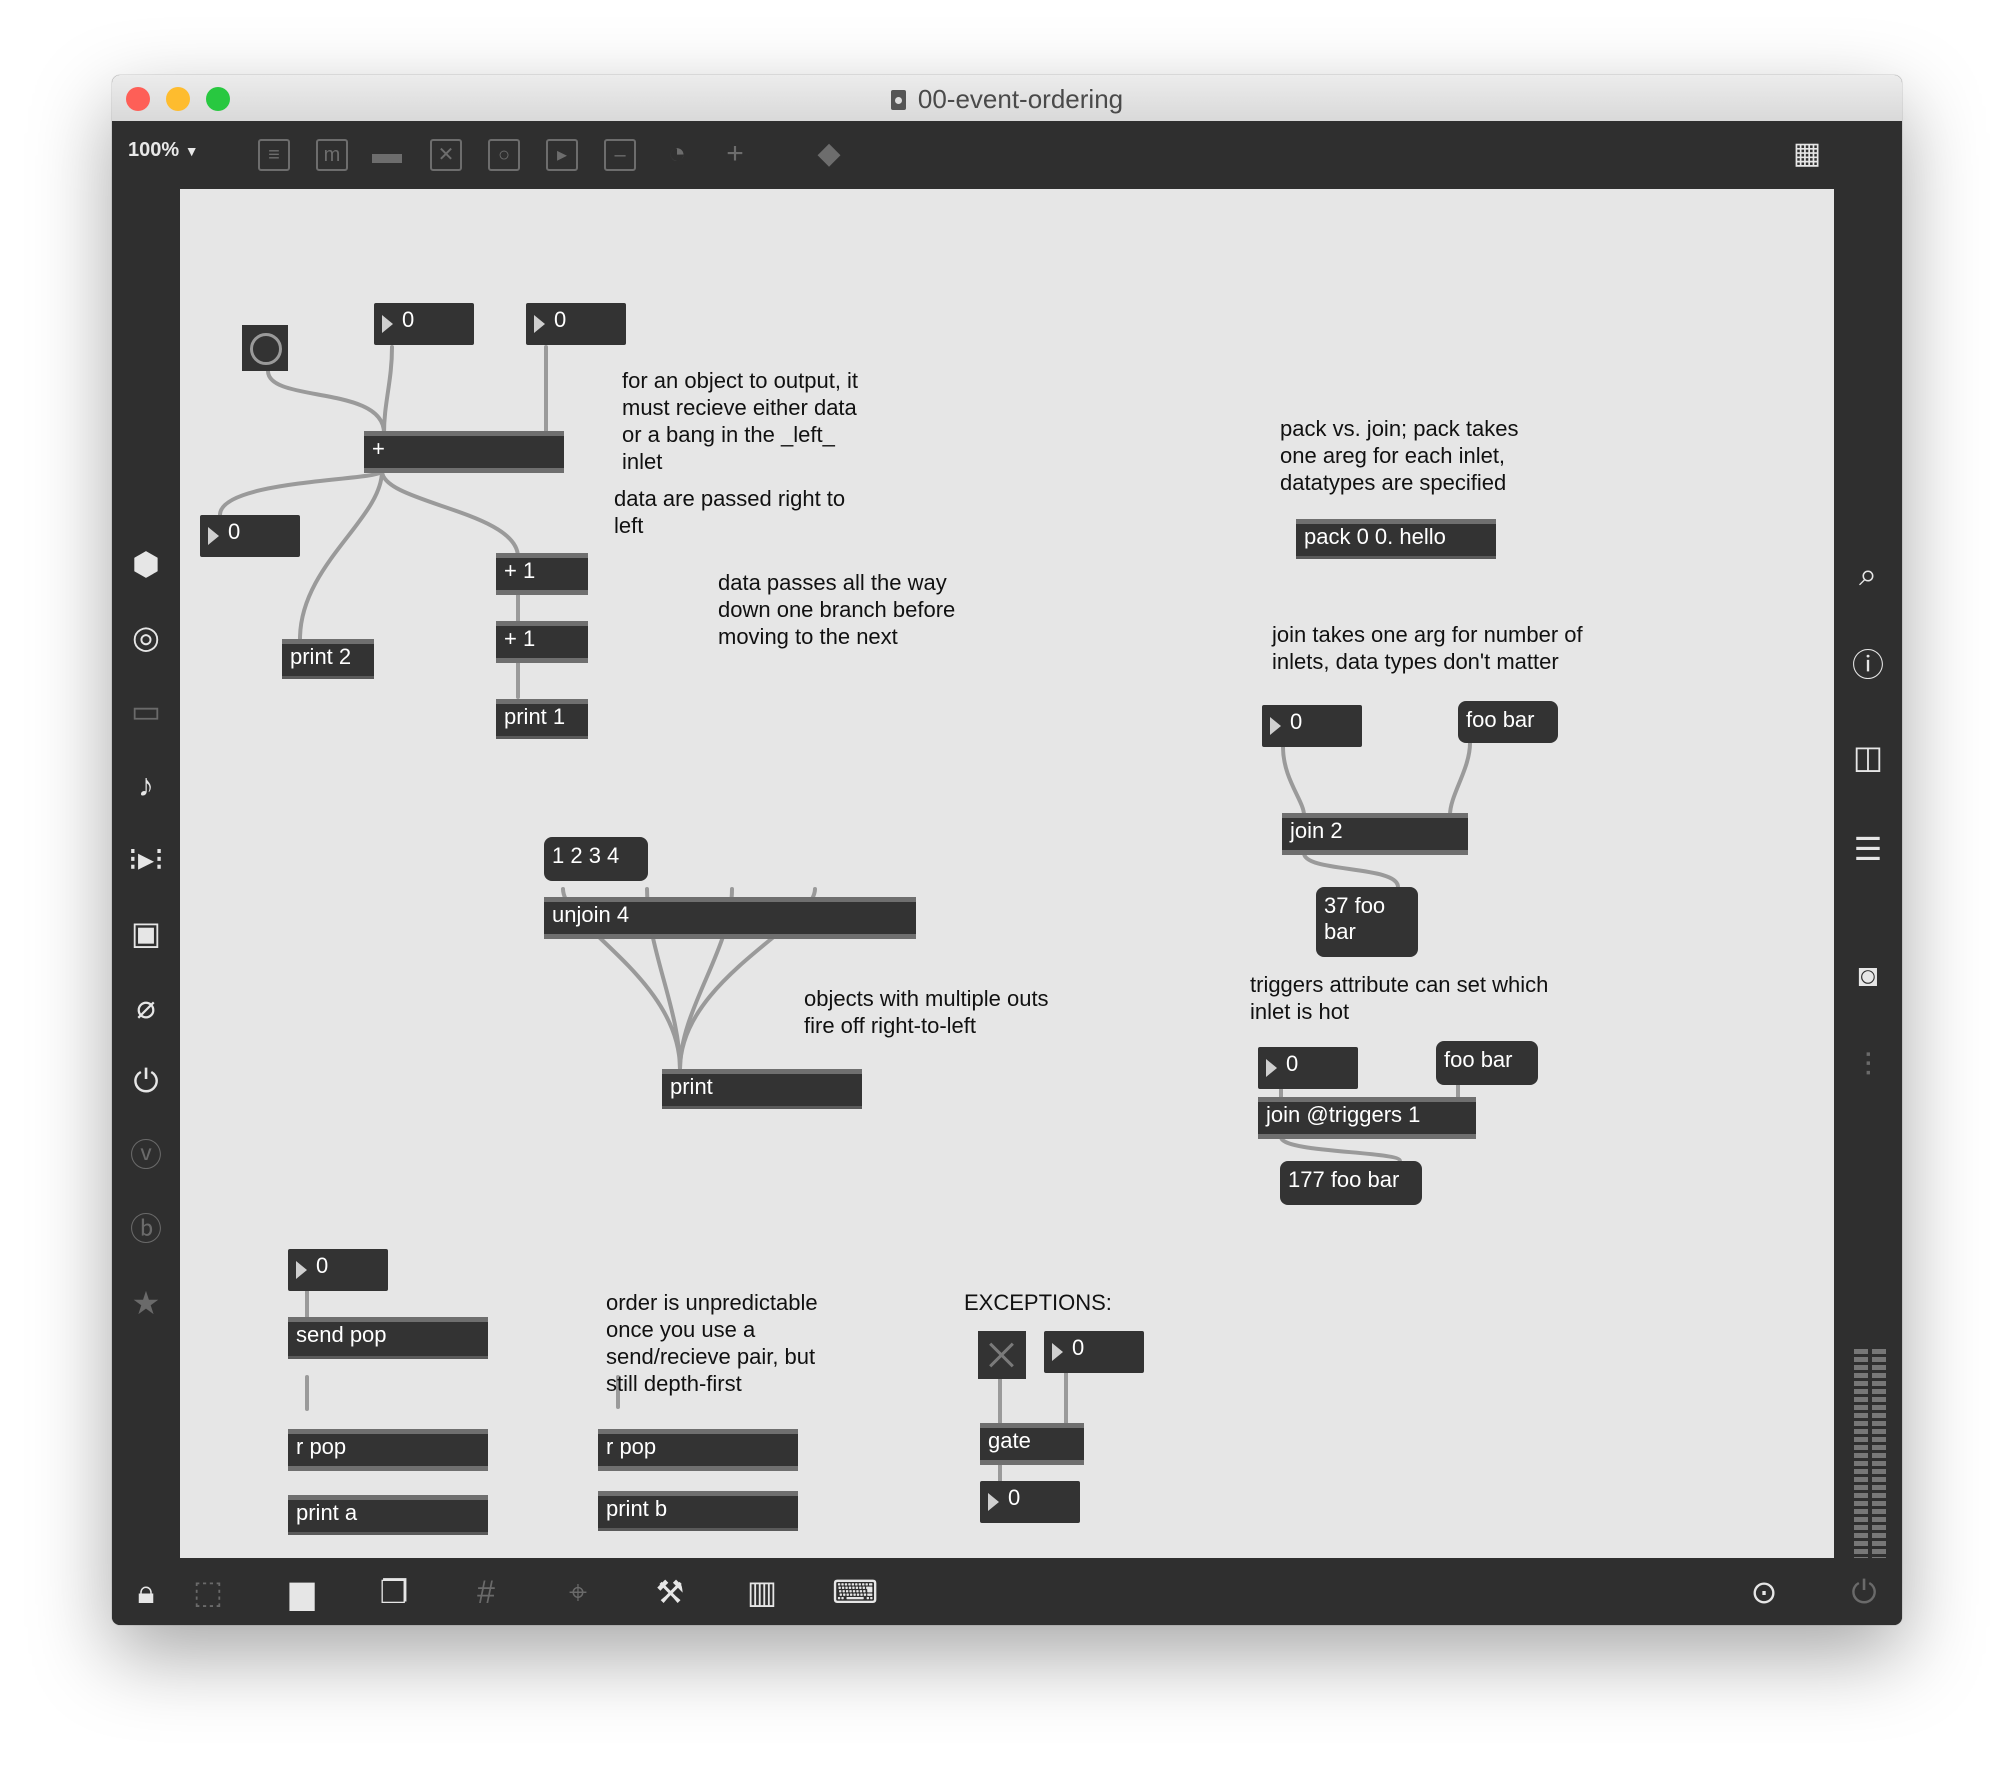 This screenshot has width=2014, height=1774. I want to click on print-object: print b, so click(698, 1511).